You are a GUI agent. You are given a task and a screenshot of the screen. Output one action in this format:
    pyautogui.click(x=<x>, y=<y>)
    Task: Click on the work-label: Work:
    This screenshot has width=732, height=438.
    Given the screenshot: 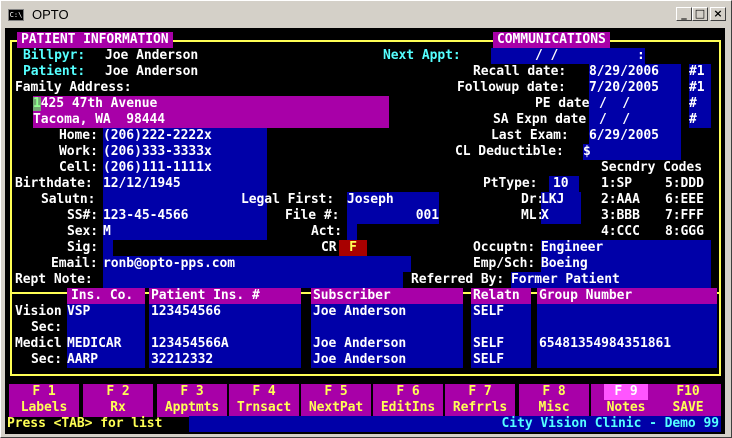 What is the action you would take?
    pyautogui.click(x=78, y=151)
    